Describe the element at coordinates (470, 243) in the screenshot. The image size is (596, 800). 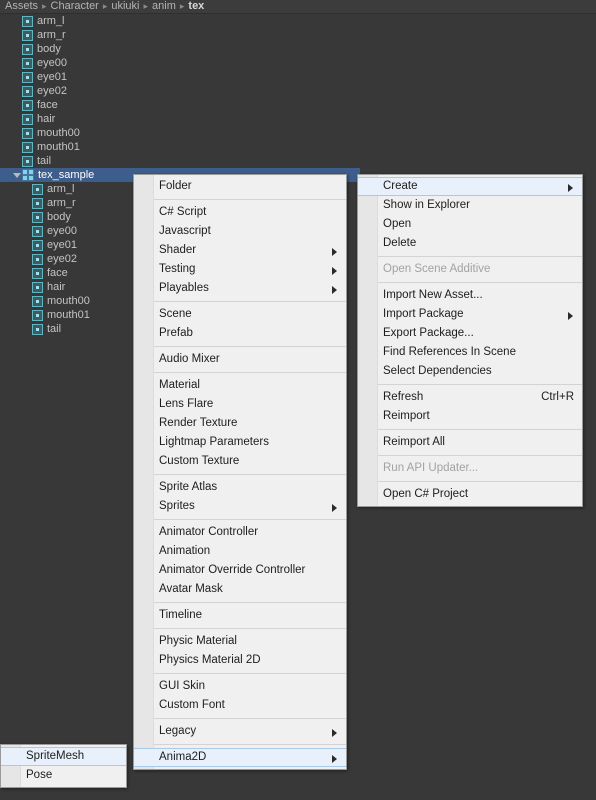
I see `menu-item-delete: Delete` at that location.